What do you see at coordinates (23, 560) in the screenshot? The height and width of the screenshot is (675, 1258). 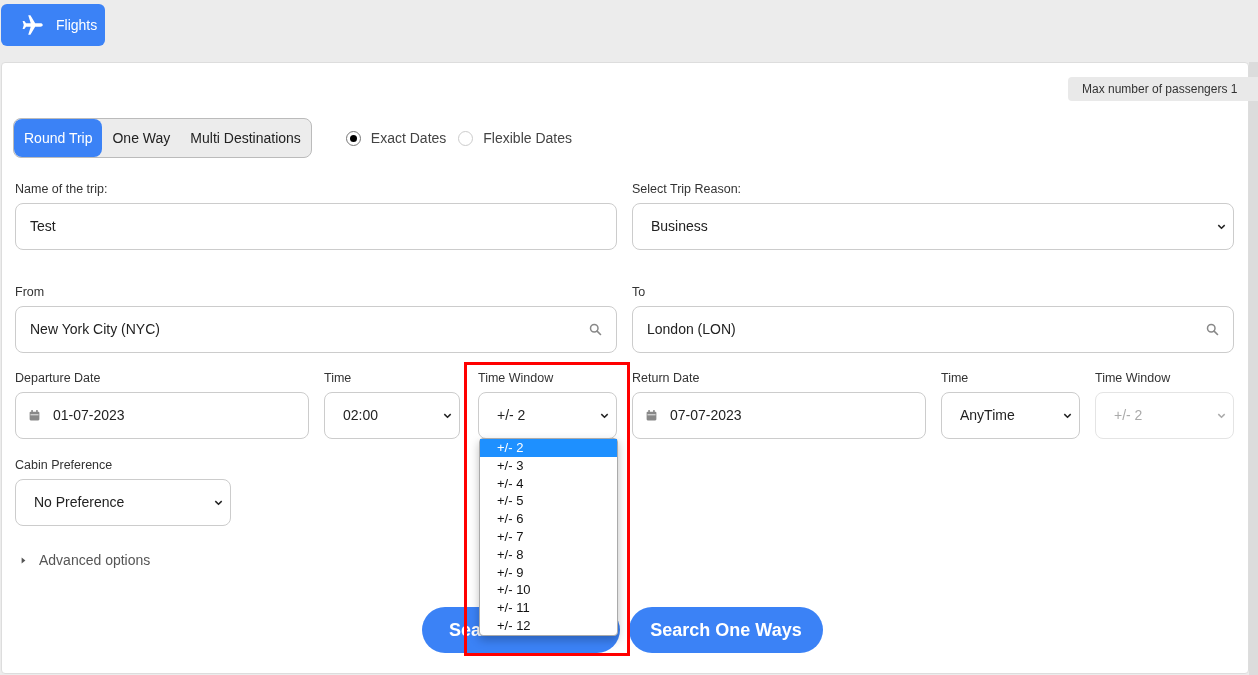 I see `caret-right-icon` at bounding box center [23, 560].